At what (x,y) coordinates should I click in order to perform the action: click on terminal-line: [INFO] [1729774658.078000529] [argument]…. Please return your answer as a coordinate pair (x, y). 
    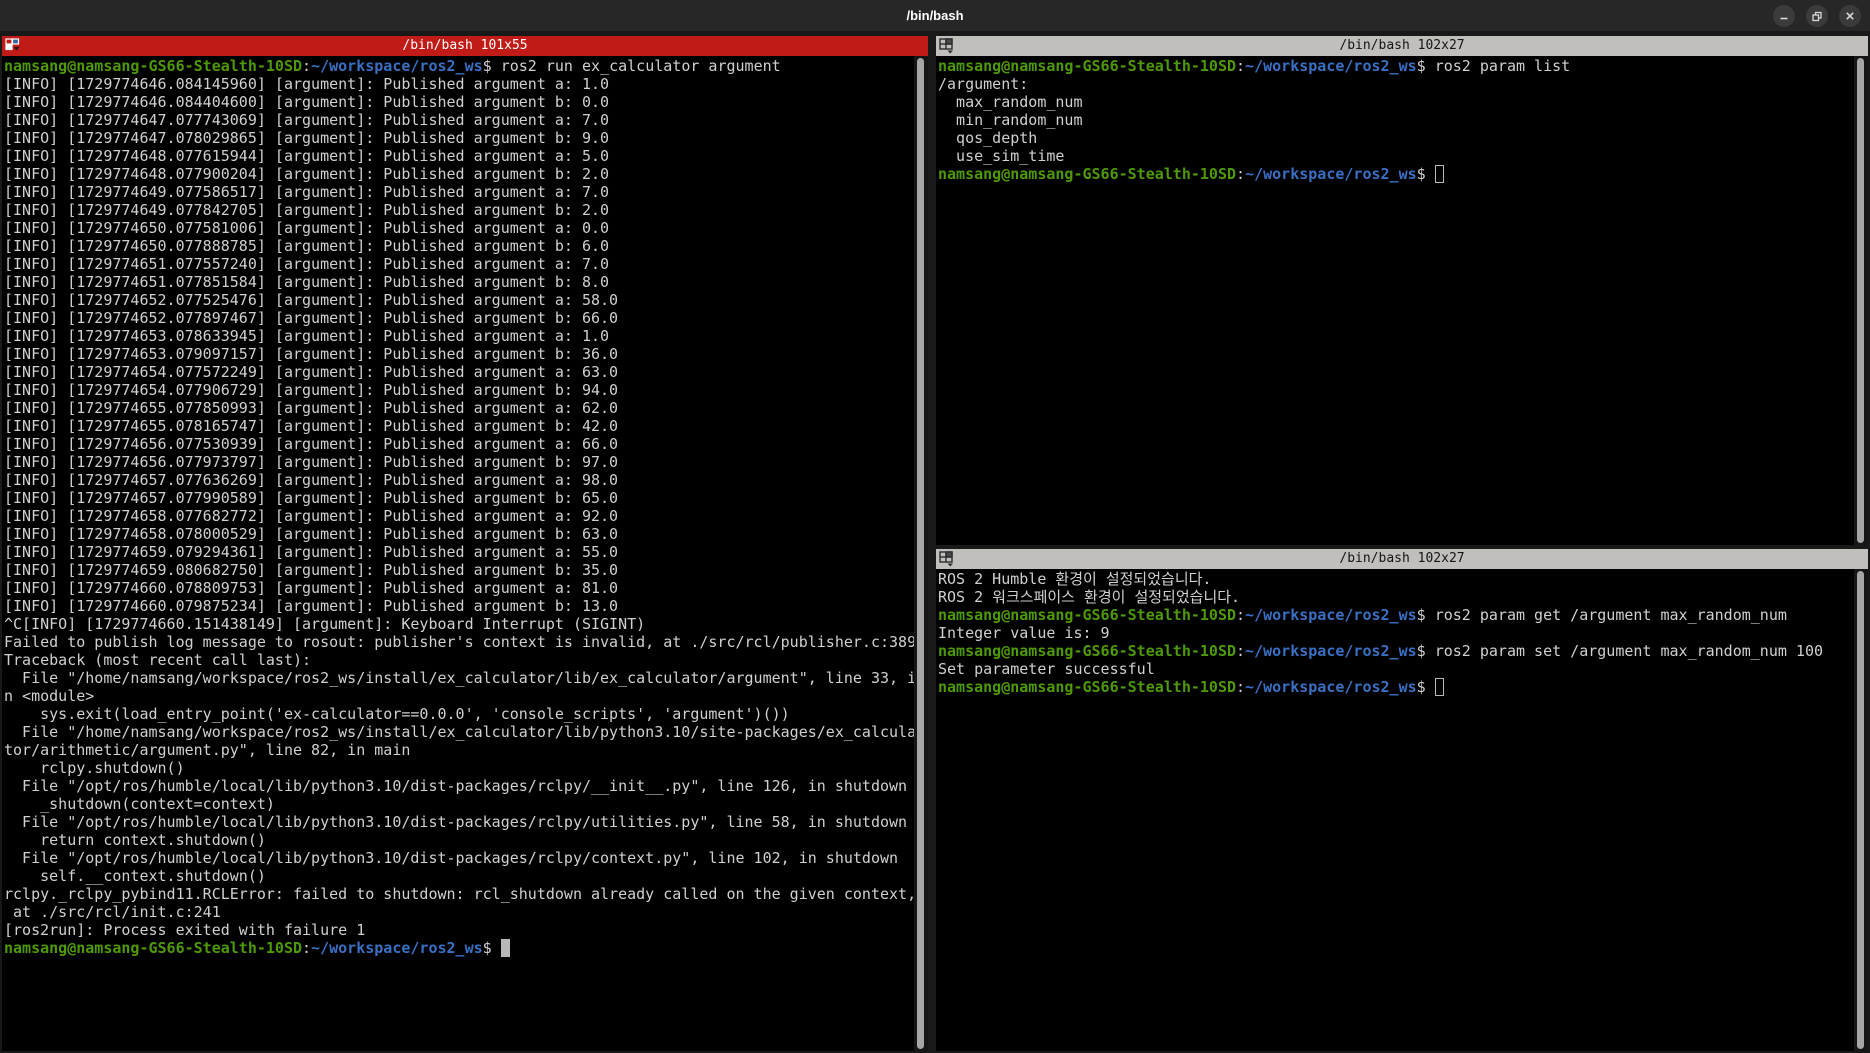
    Looking at the image, I should click on (311, 534).